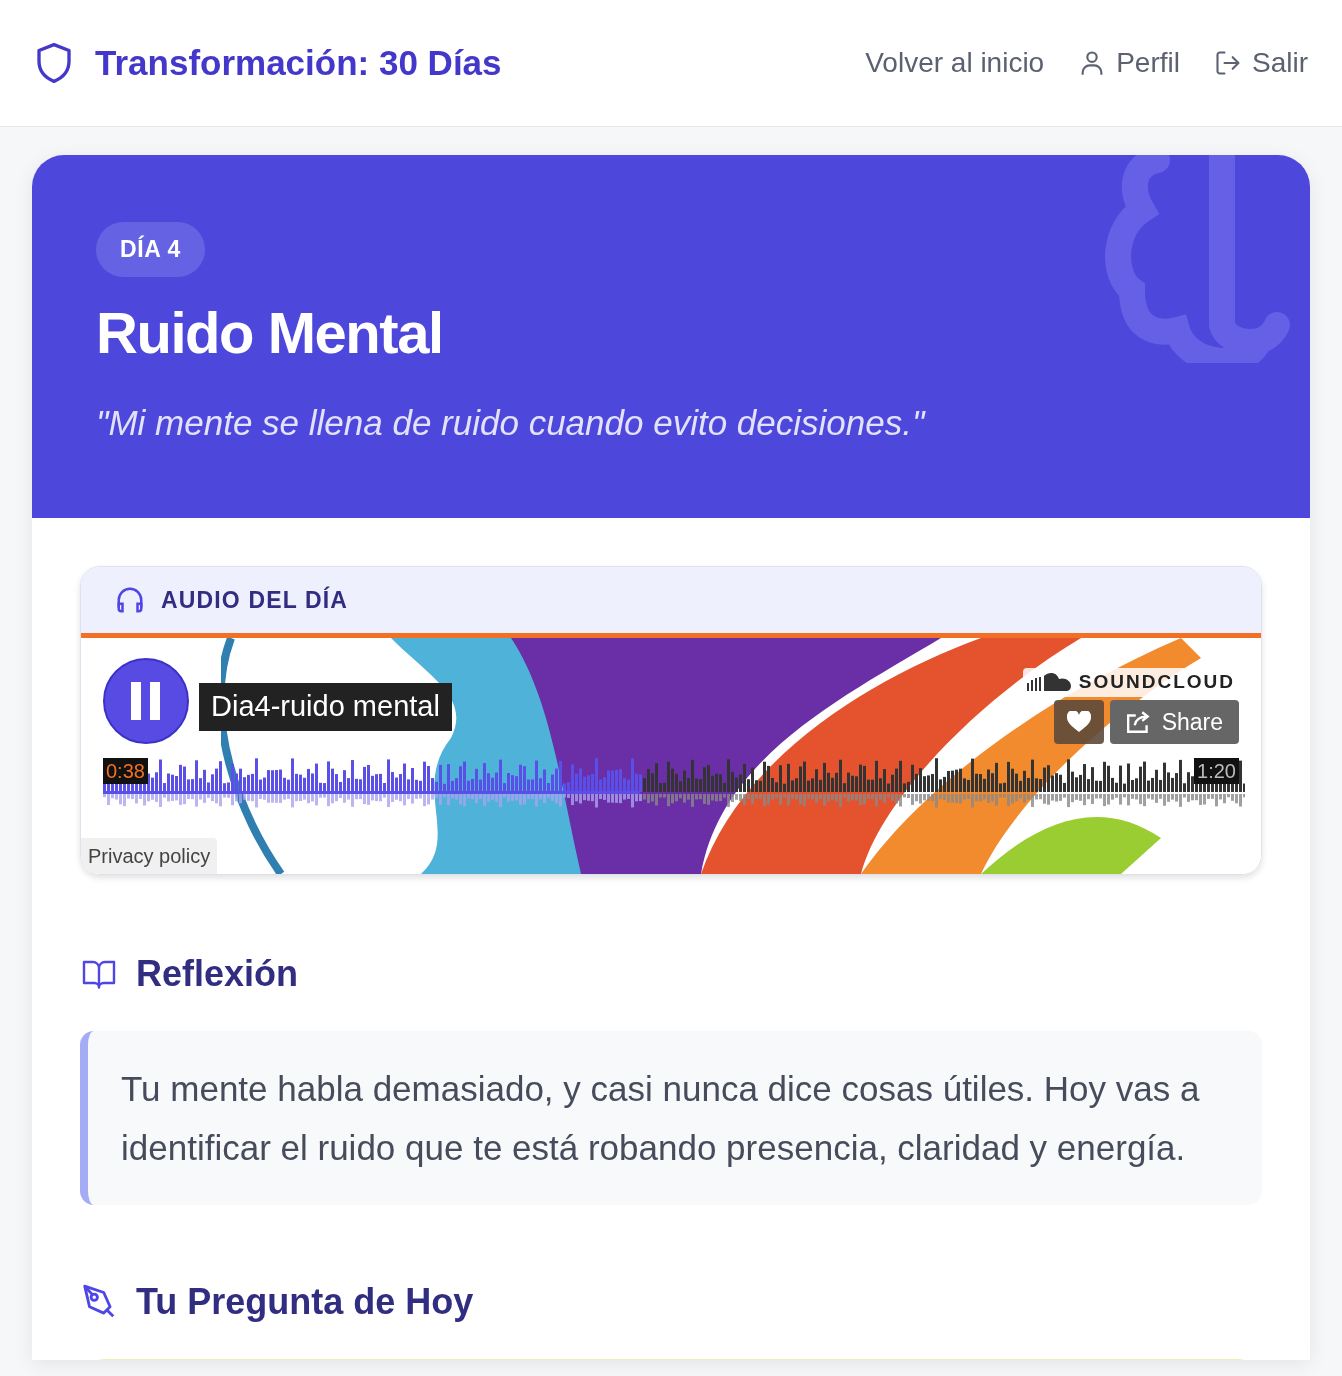 This screenshot has width=1342, height=1376. Describe the element at coordinates (1129, 63) in the screenshot. I see `nav-link: Perfil` at that location.